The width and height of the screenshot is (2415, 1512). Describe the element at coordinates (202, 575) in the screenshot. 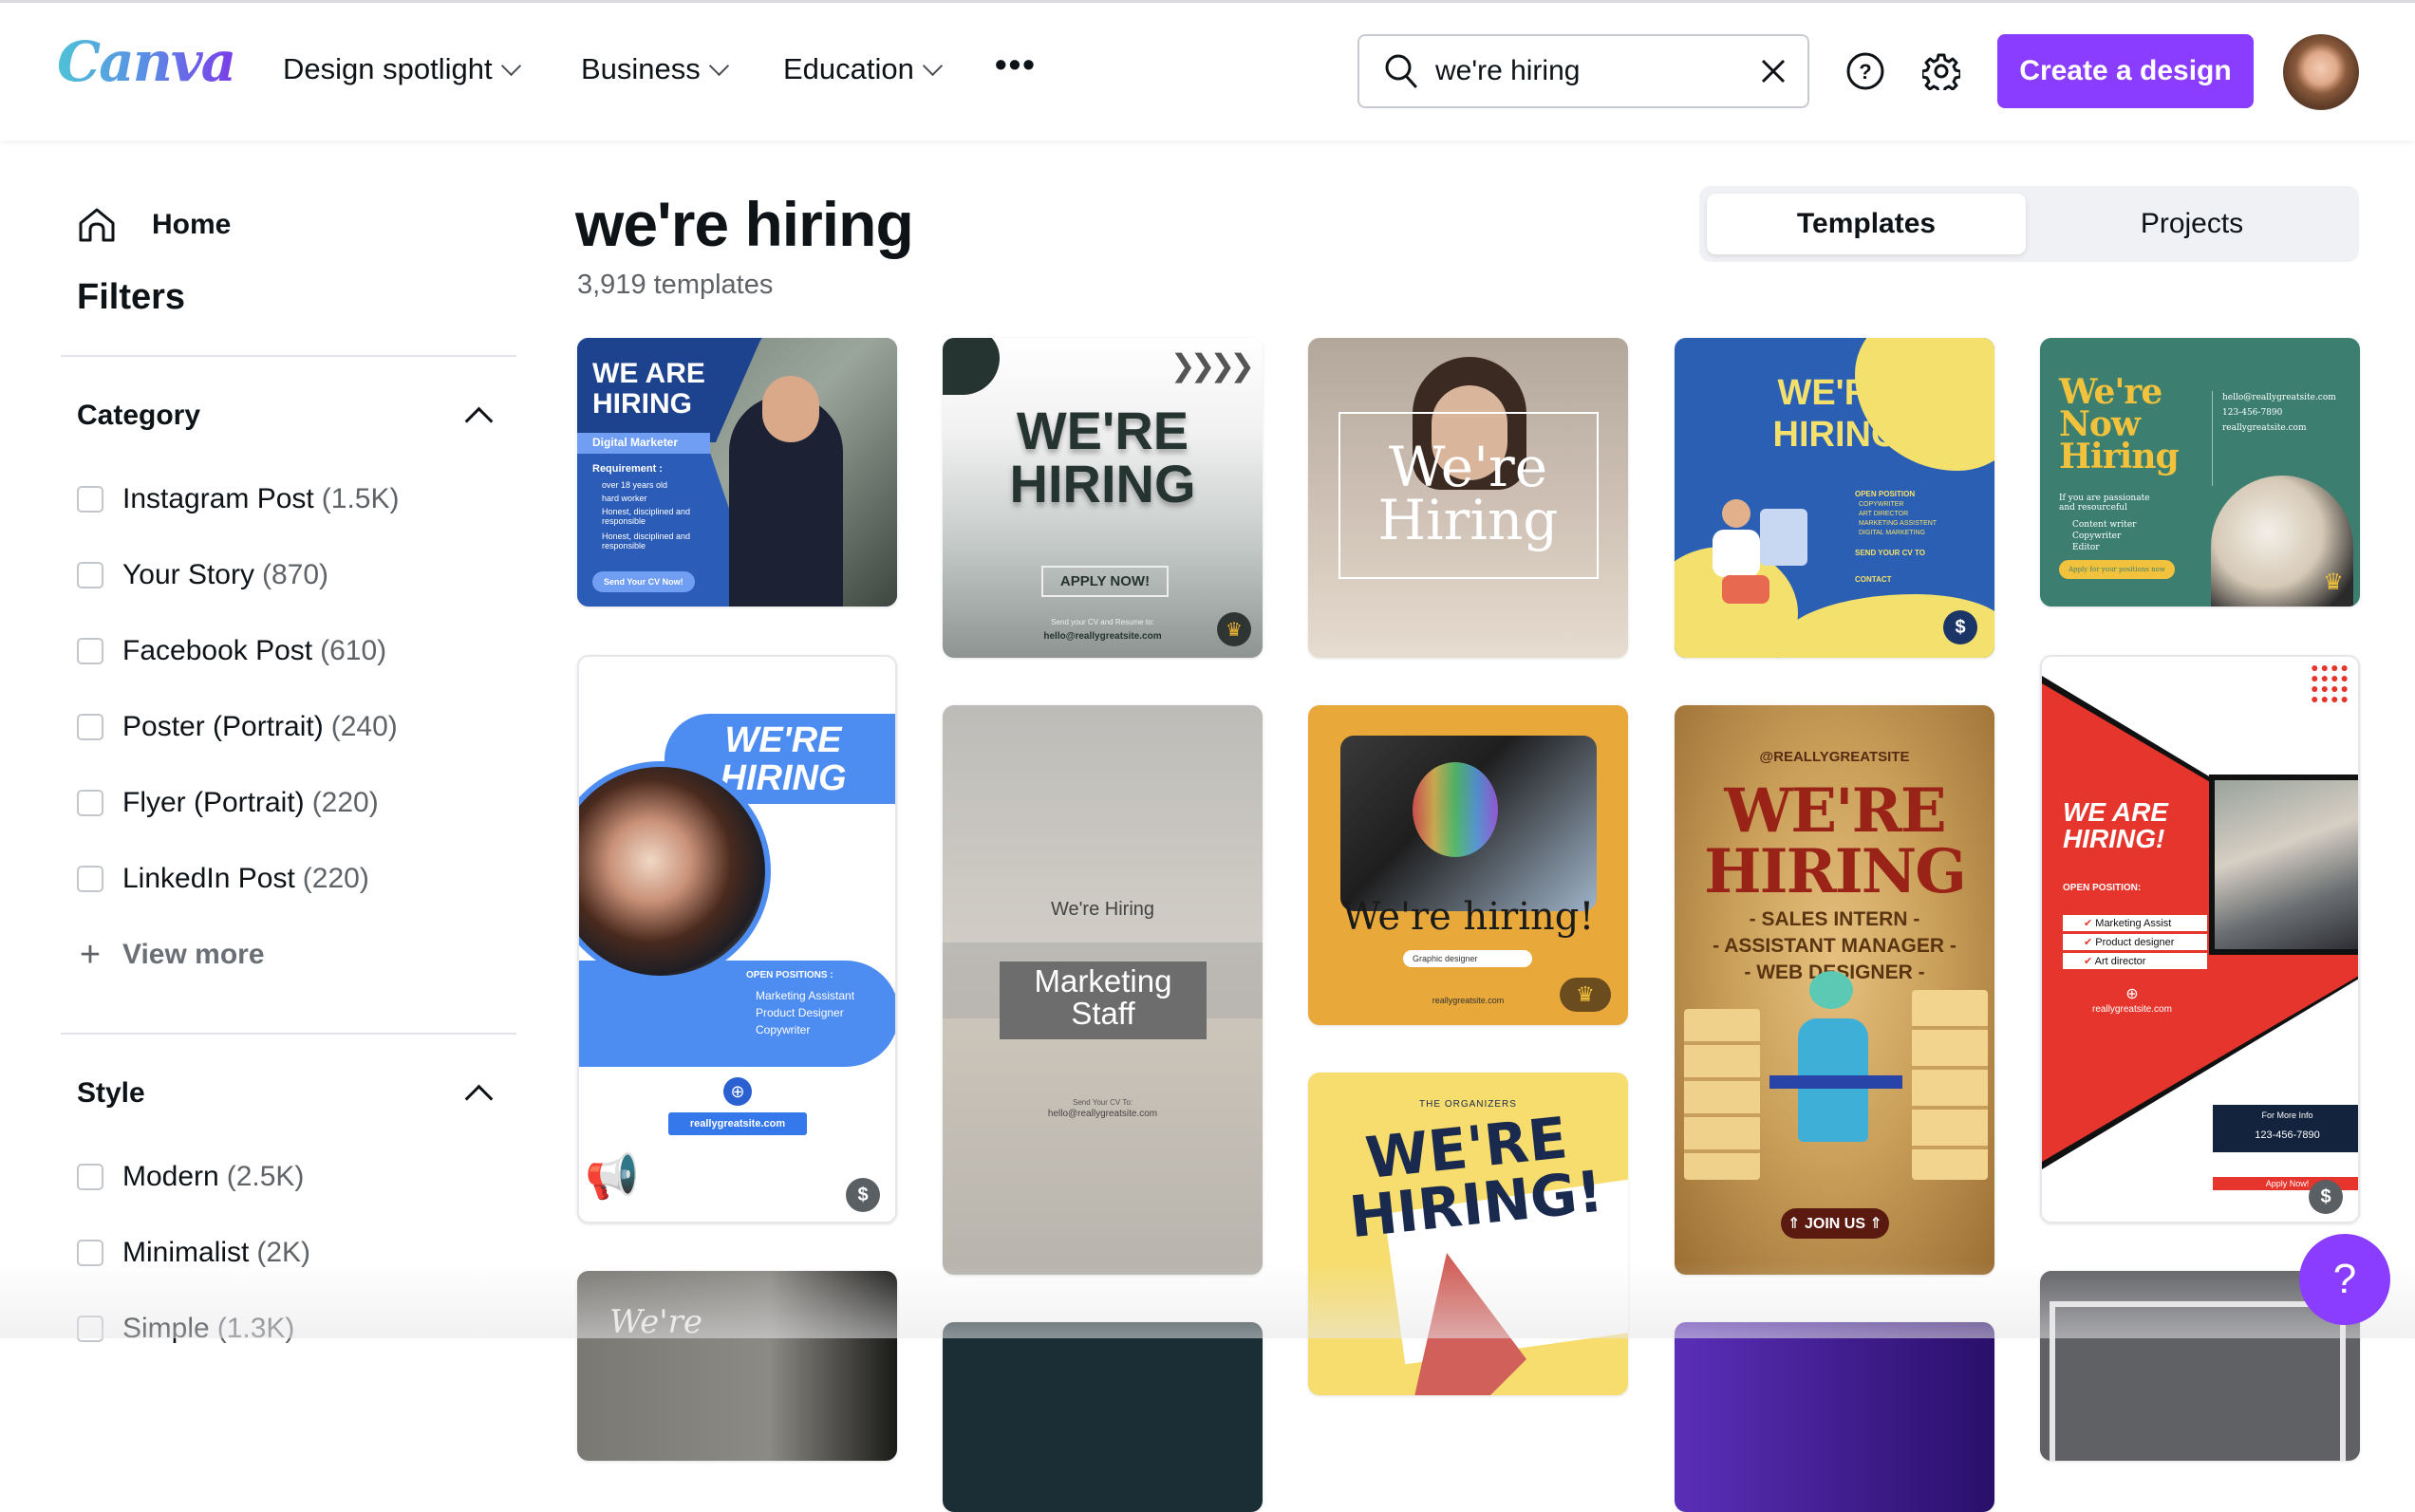

I see `filter-your-story: Your Story (870)` at that location.